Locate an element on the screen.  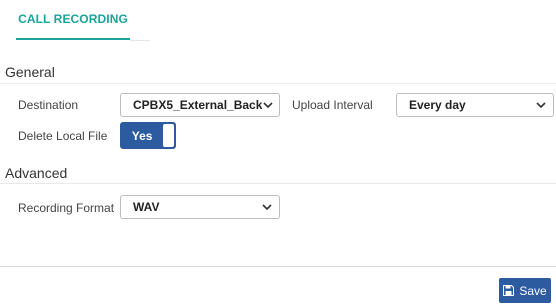
save-button-label: Save is located at coordinates (533, 290).